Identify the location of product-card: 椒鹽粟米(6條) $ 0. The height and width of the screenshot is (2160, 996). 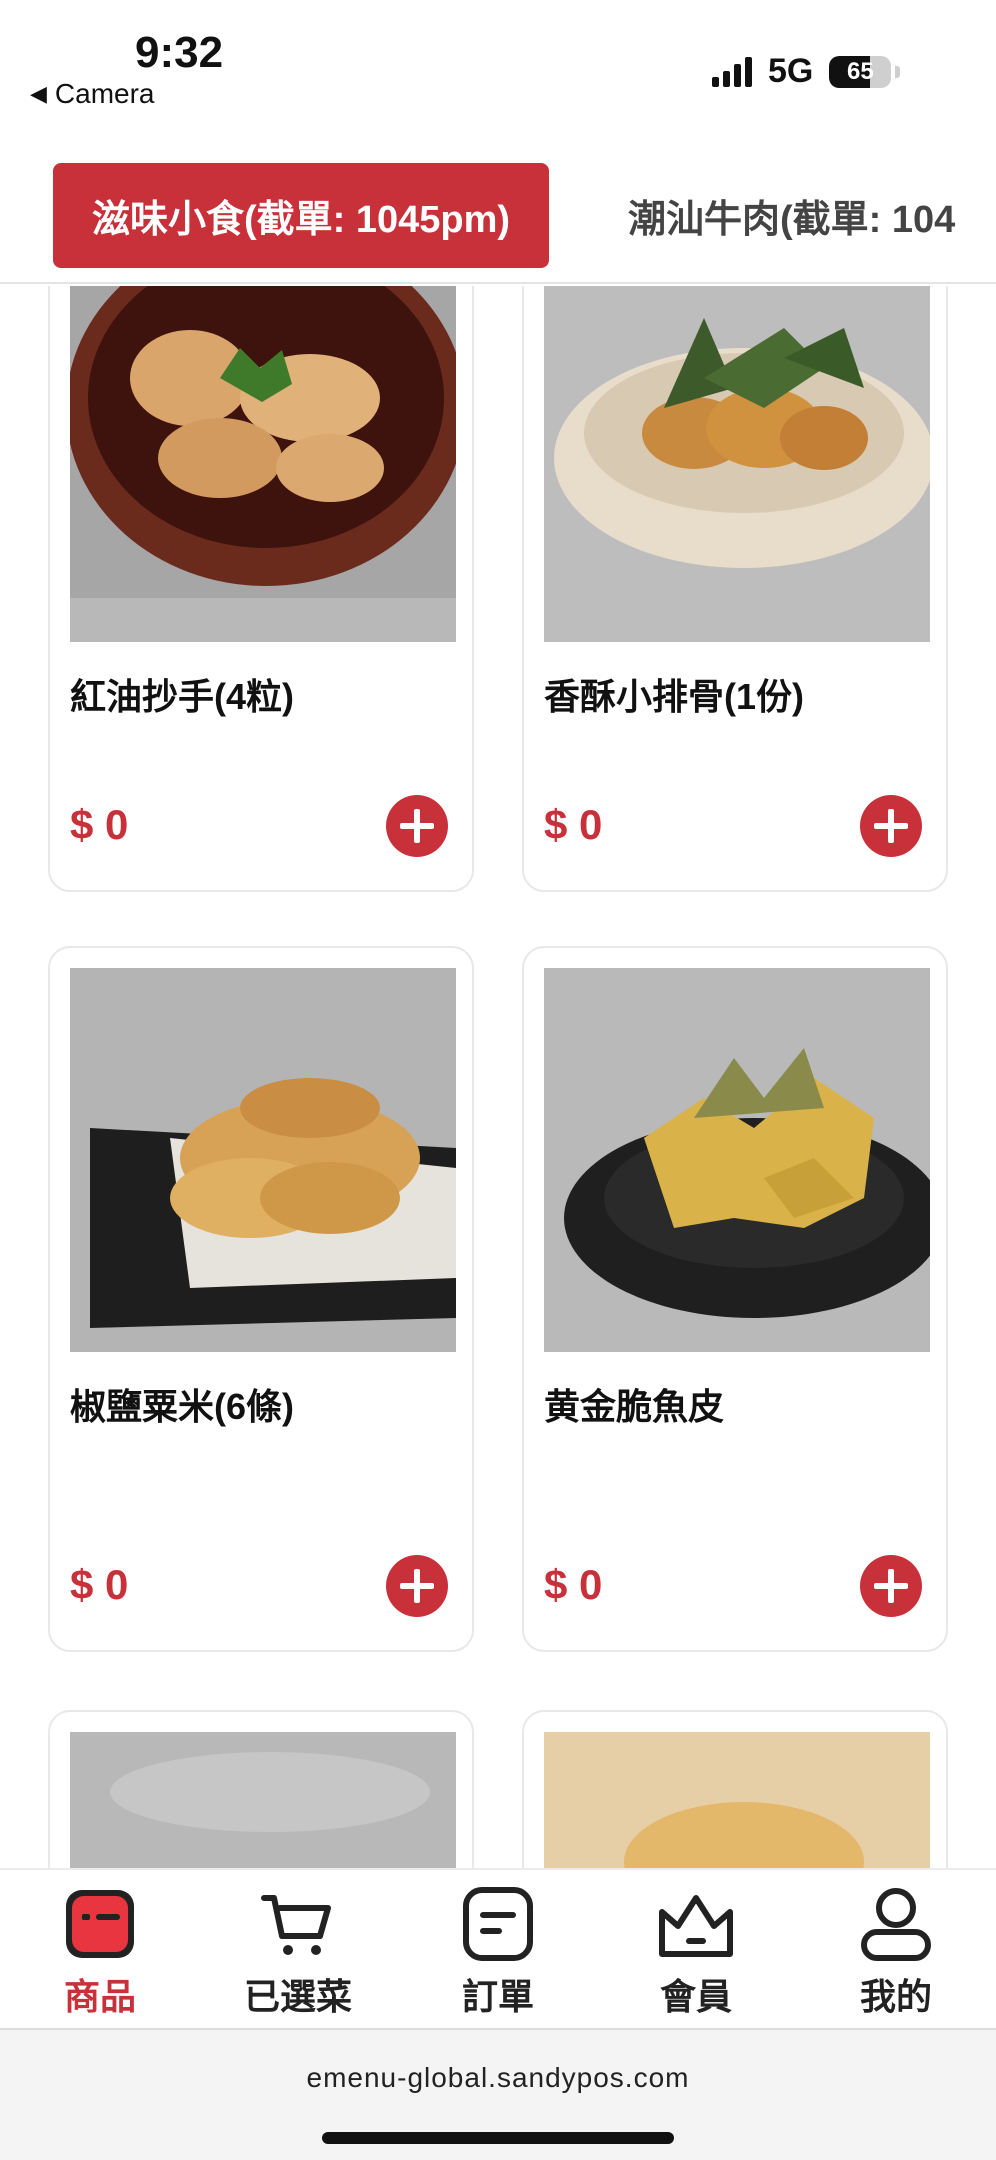
(261, 1299).